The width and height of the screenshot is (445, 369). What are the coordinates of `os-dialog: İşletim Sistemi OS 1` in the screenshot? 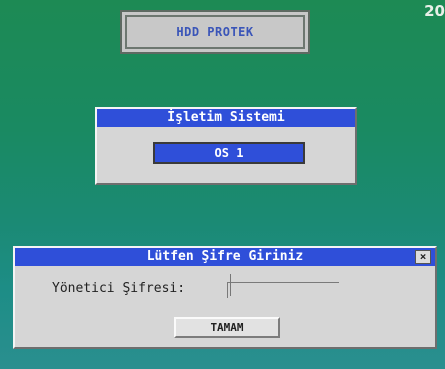 It's located at (226, 146).